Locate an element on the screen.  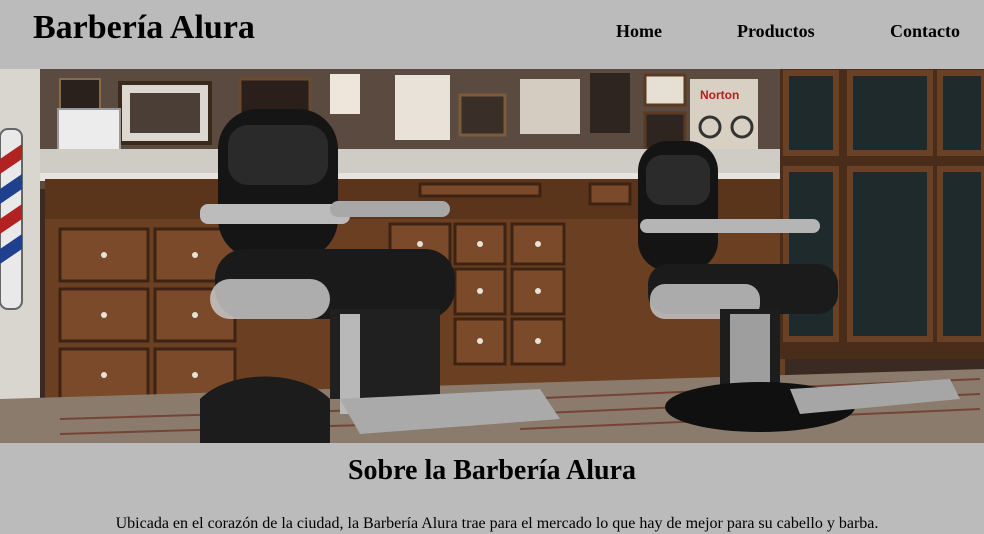
nav-link-contacto: Contacto is located at coordinates (925, 31).